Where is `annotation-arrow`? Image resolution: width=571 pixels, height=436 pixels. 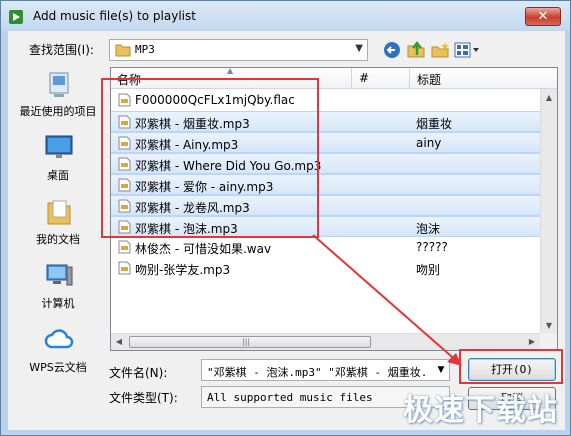 annotation-arrow is located at coordinates (387, 300).